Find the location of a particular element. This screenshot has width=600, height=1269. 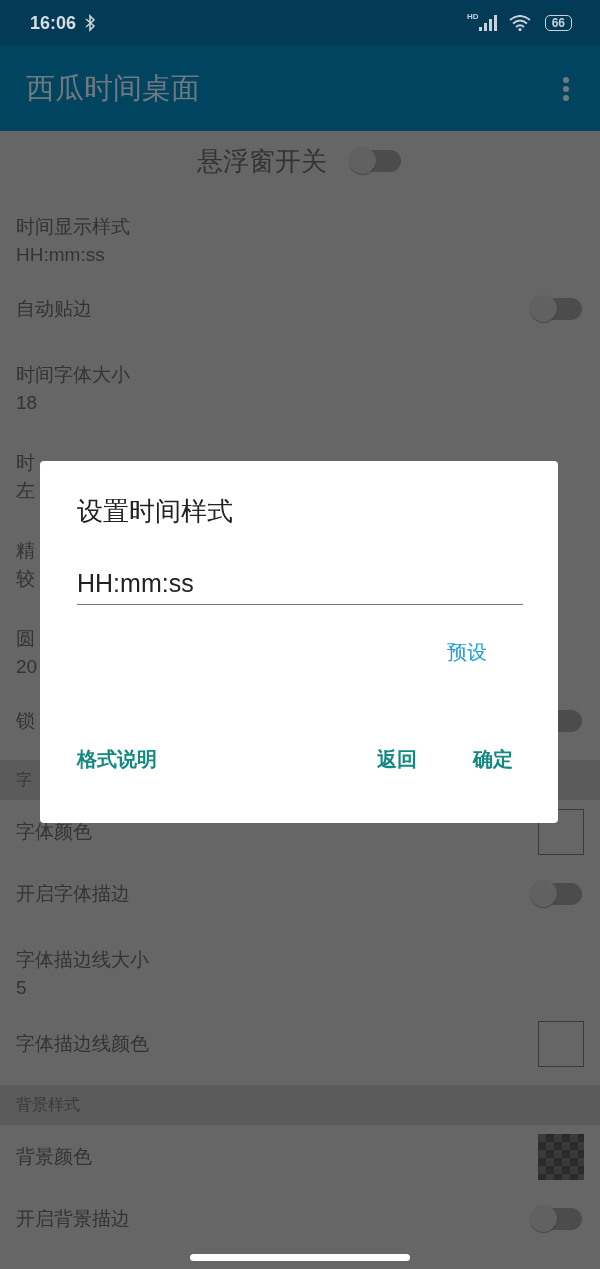

app-title: 西瓜时间桌面 is located at coordinates (113, 88).